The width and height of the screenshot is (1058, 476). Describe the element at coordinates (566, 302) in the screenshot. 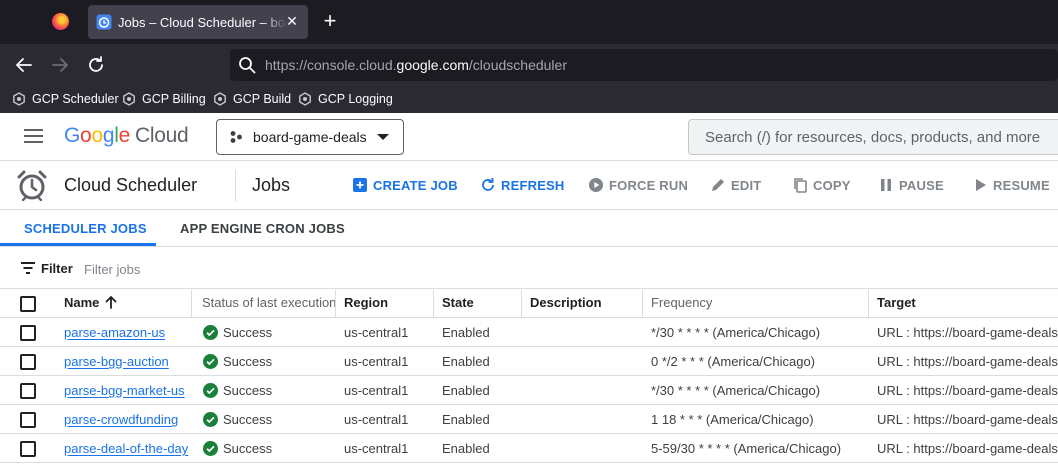

I see `column-header-description: Description` at that location.